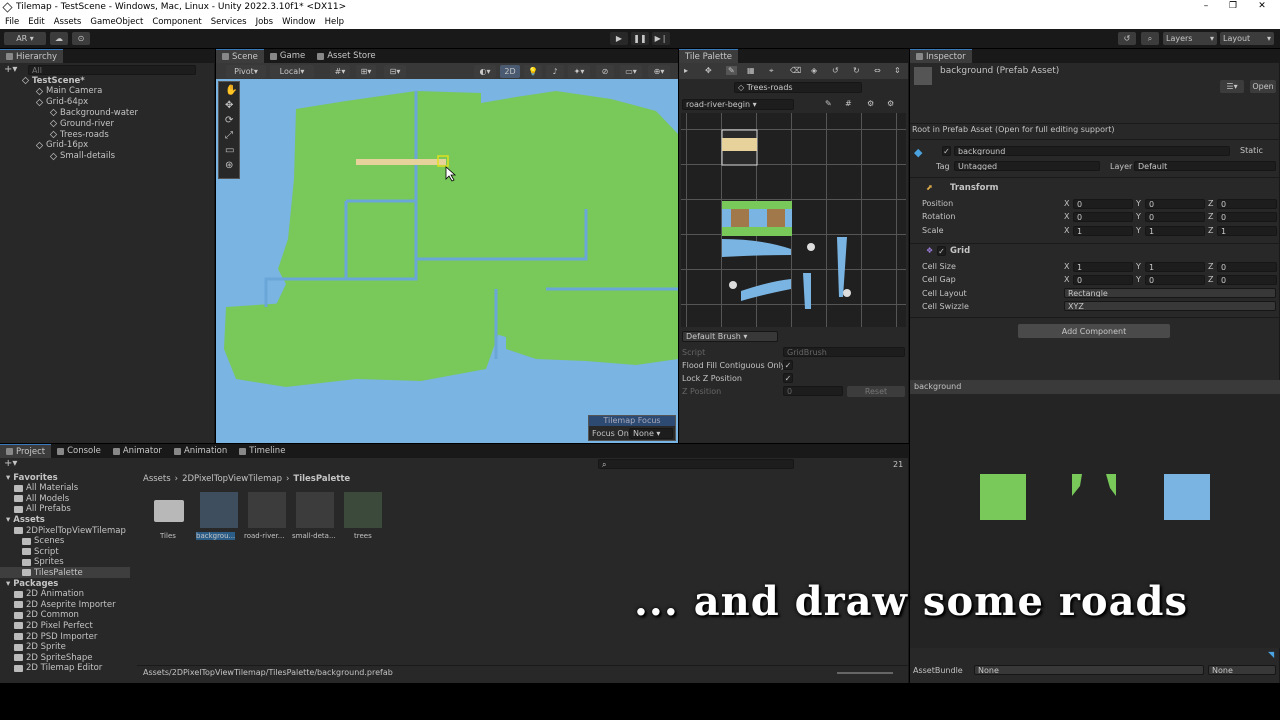  I want to click on select-tool-icon: ▸, so click(686, 70).